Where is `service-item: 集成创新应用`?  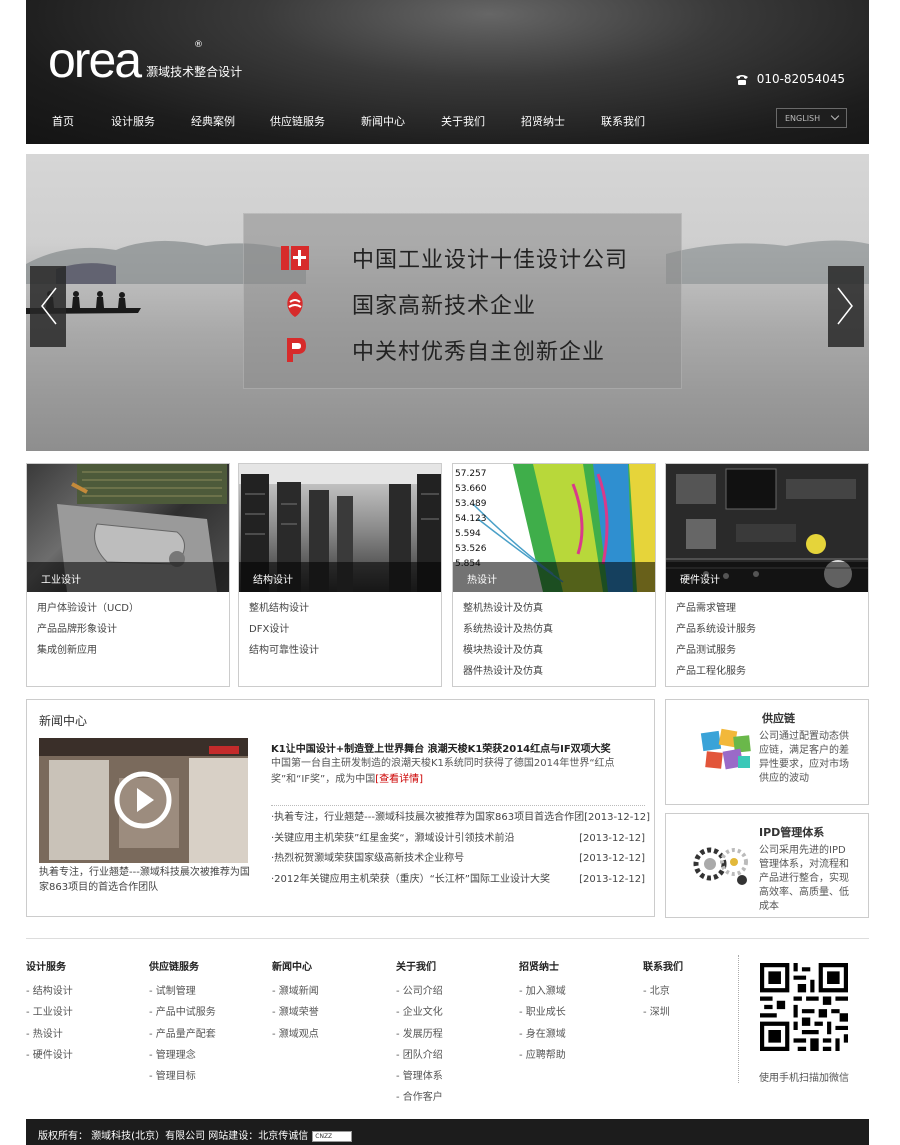 service-item: 集成创新应用 is located at coordinates (133, 650).